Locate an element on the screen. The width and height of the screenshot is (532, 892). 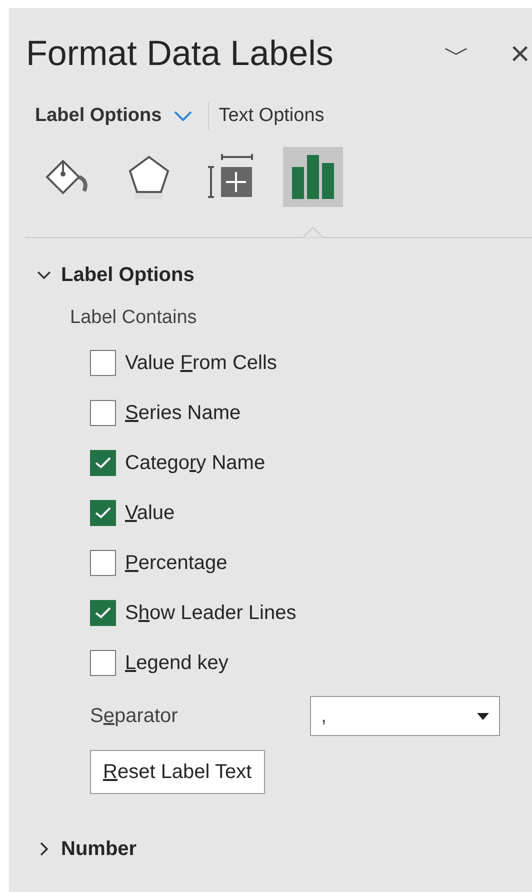
group-label: Label Contains is located at coordinates (134, 318).